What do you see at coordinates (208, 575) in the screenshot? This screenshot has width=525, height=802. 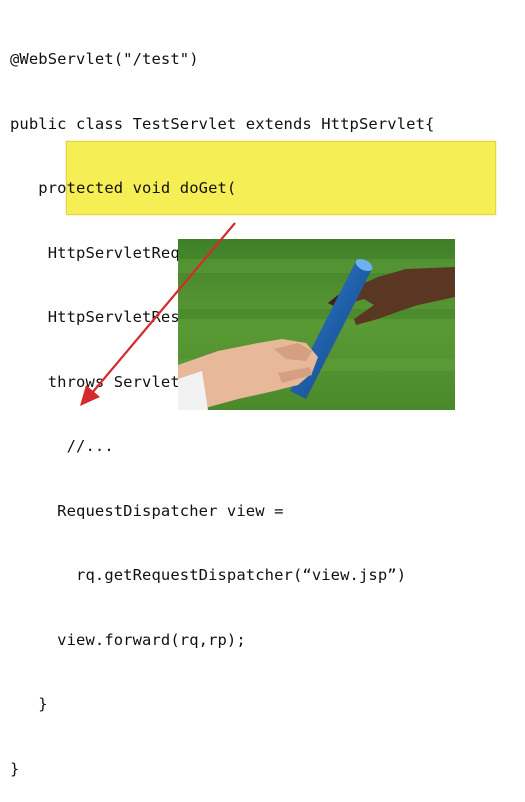 I see `code-line-highlighted: rq.getRequestDispatcher(“view.jsp”)` at bounding box center [208, 575].